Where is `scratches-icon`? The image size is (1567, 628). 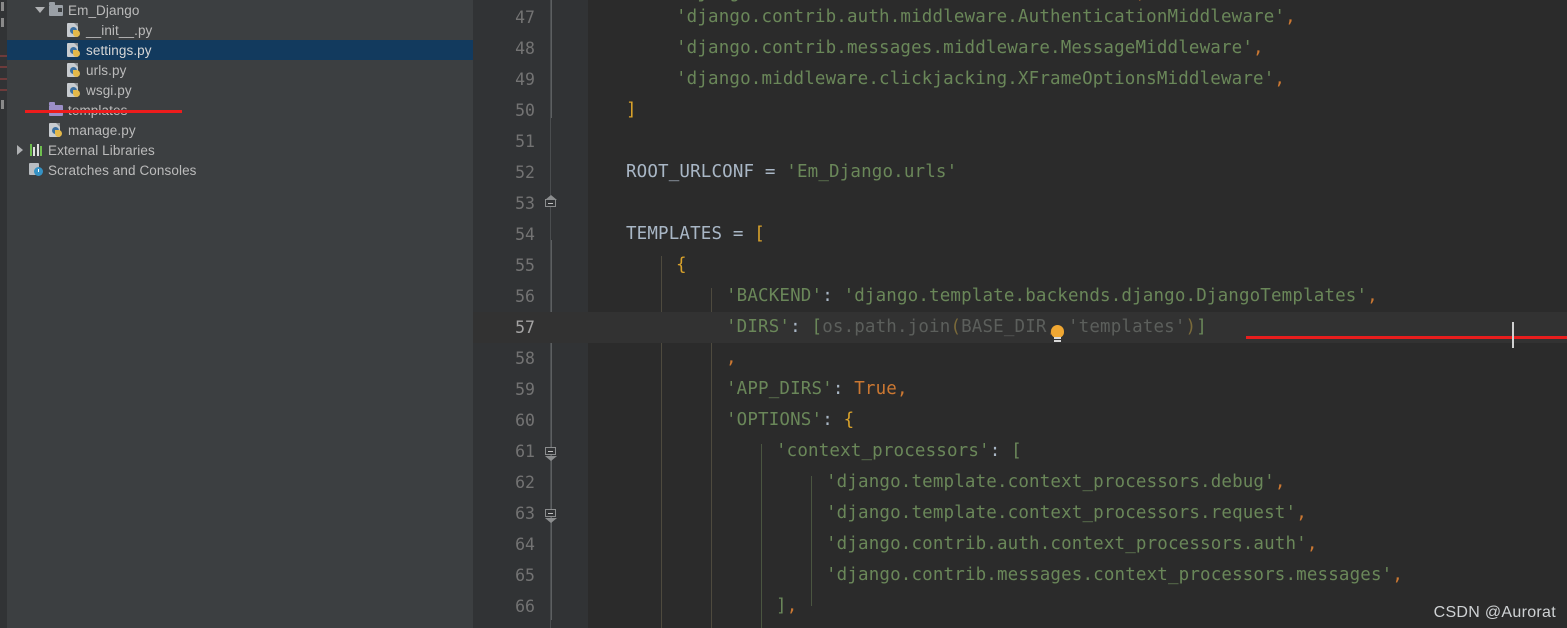
scratches-icon is located at coordinates (36, 170).